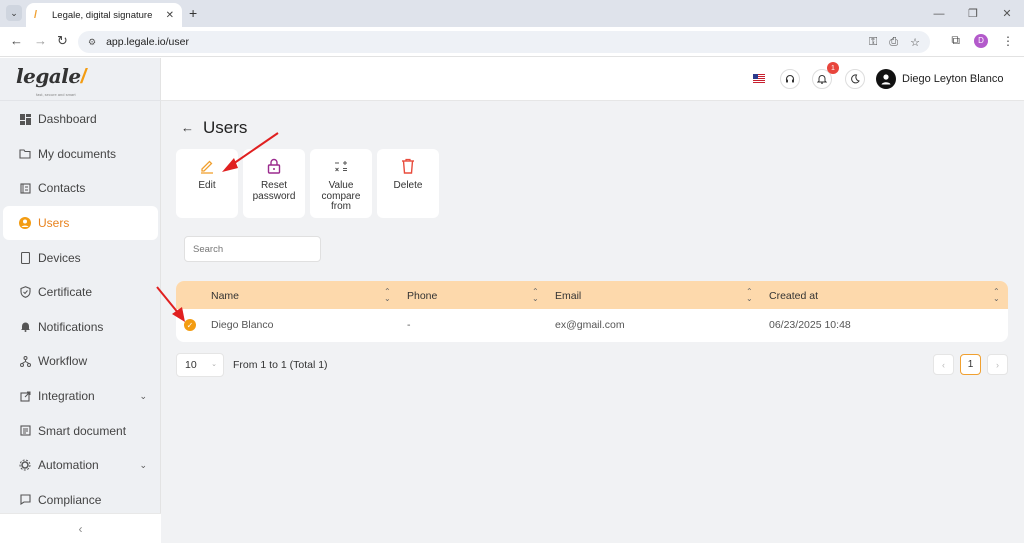  Describe the element at coordinates (592, 365) in the screenshot. I see `pagination: 10 ⌄ From 1 to 1 (Total 1) ‹ 1 ›` at that location.